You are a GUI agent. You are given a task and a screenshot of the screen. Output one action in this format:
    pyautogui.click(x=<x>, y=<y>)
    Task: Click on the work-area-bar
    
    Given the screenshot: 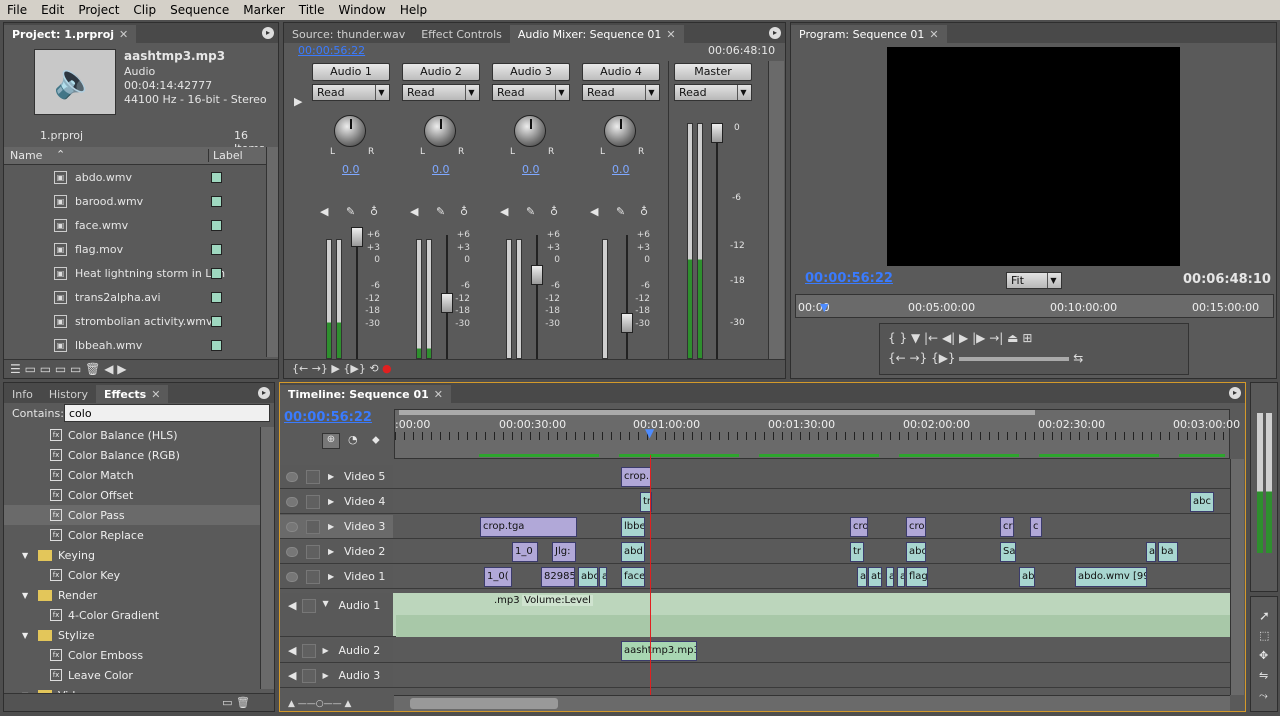 What is the action you would take?
    pyautogui.click(x=717, y=412)
    